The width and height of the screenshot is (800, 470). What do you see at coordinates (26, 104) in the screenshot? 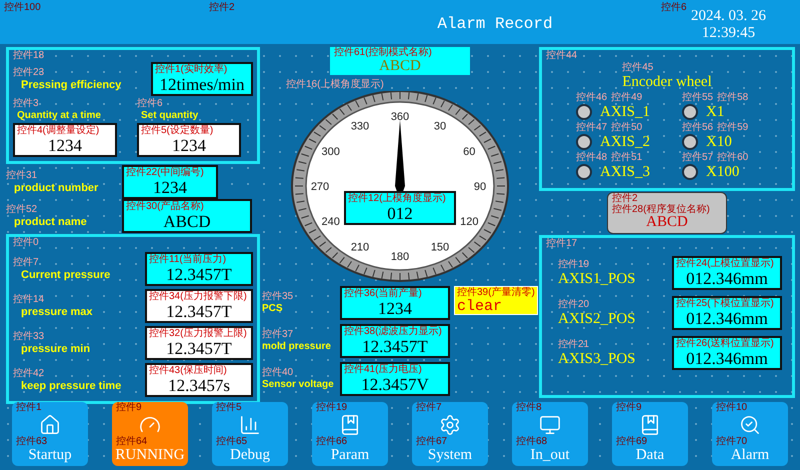
I see `control-tag: 控件3` at bounding box center [26, 104].